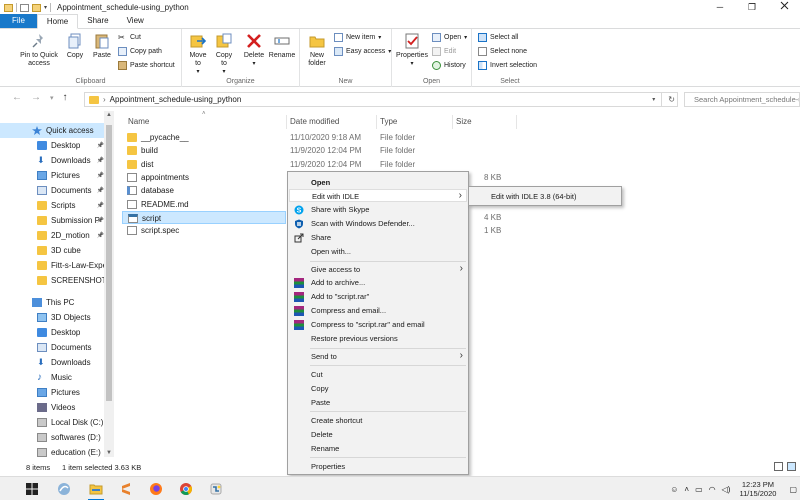 Image resolution: width=800 pixels, height=500 pixels. I want to click on properties-button: Properties ▾, so click(412, 50).